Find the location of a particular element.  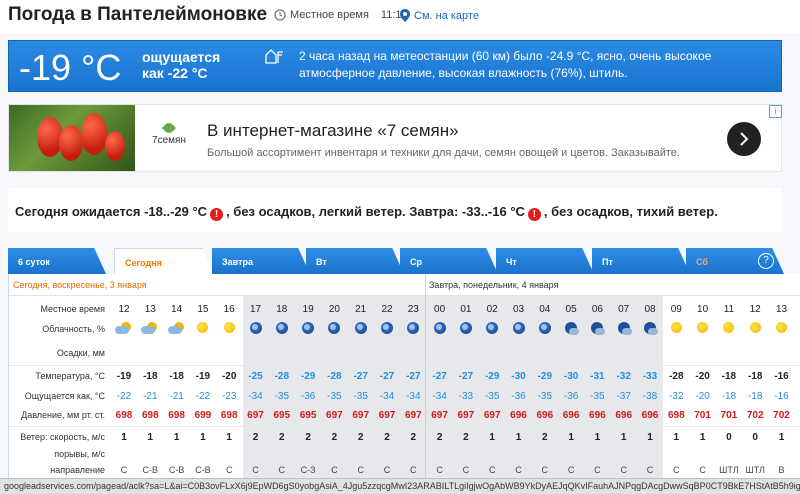

wind-speed-cell: 0 is located at coordinates (729, 437).